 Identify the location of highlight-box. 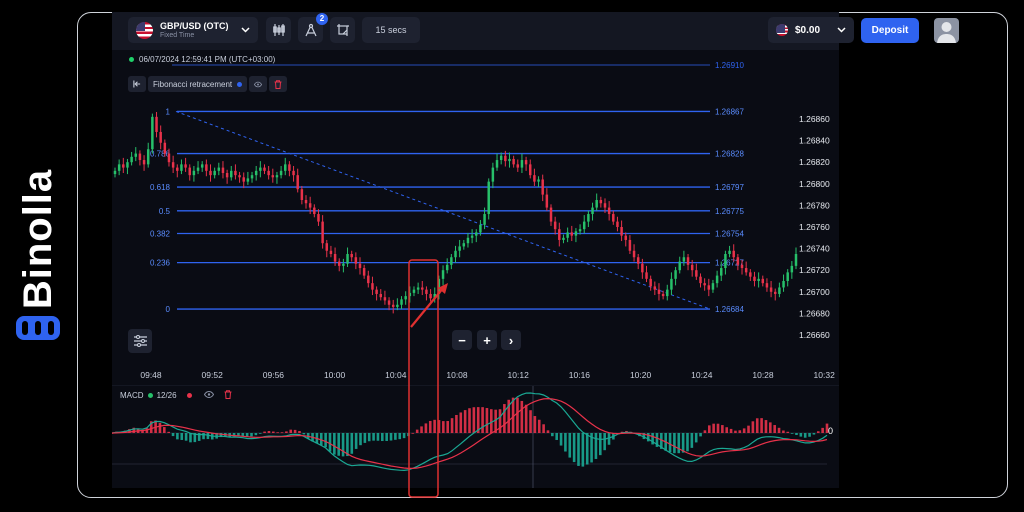
(423, 378).